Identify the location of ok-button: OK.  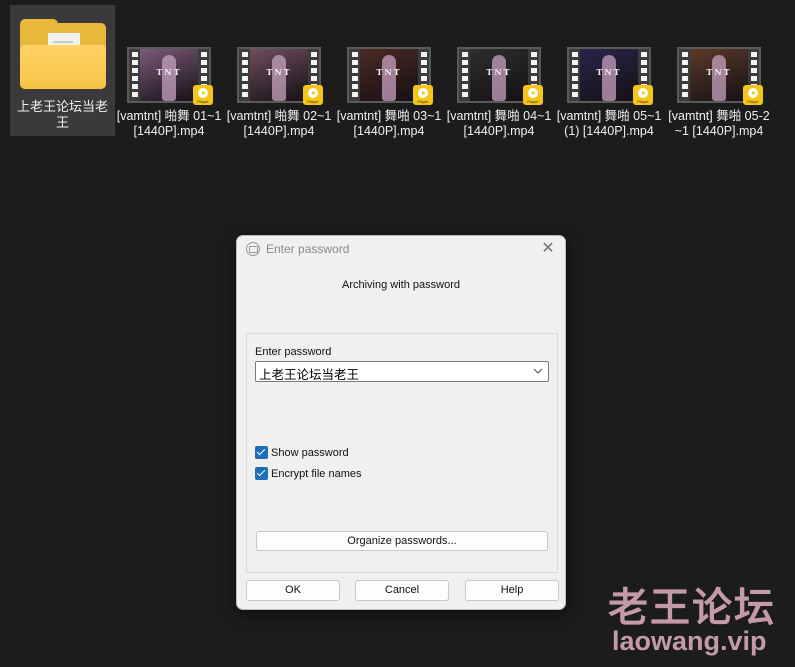
(293, 590).